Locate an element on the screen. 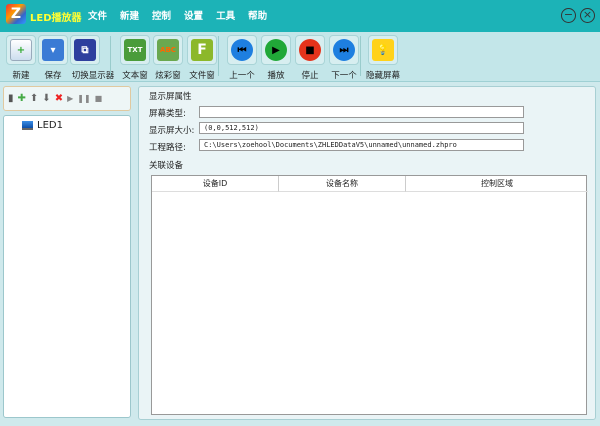 This screenshot has height=426, width=600. menu-tools: 工具 is located at coordinates (225, 15).